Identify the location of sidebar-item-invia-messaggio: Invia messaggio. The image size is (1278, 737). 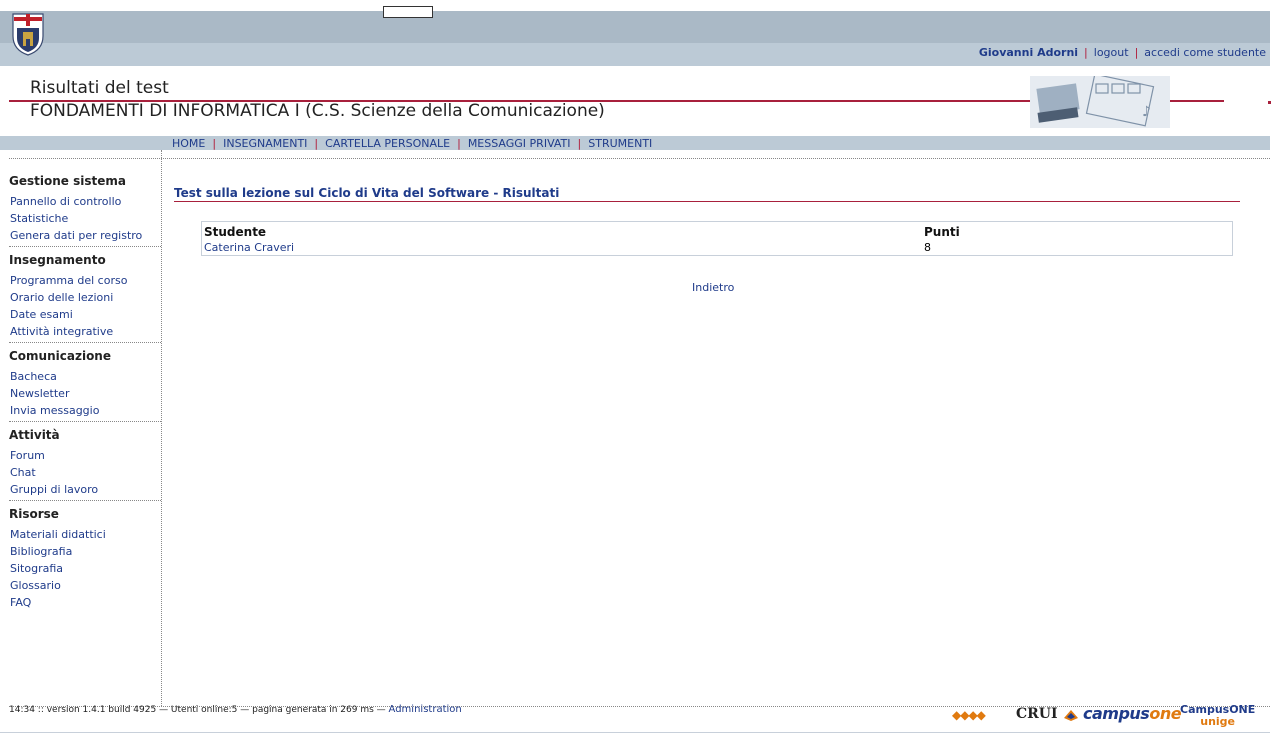
(85, 410).